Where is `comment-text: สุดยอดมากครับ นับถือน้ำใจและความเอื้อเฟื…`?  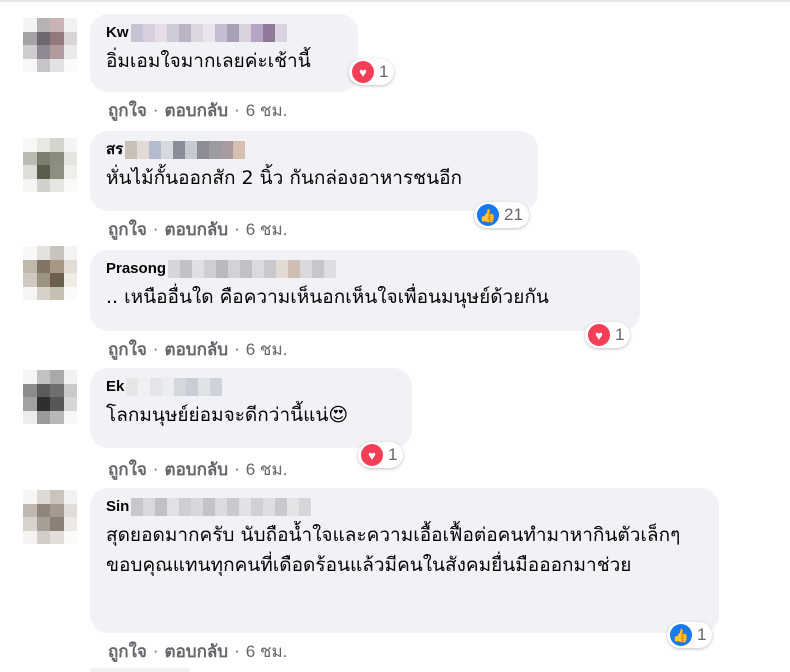 comment-text: สุดยอดมากครับ นับถือน้ำใจและความเอื้อเฟื… is located at coordinates (393, 550).